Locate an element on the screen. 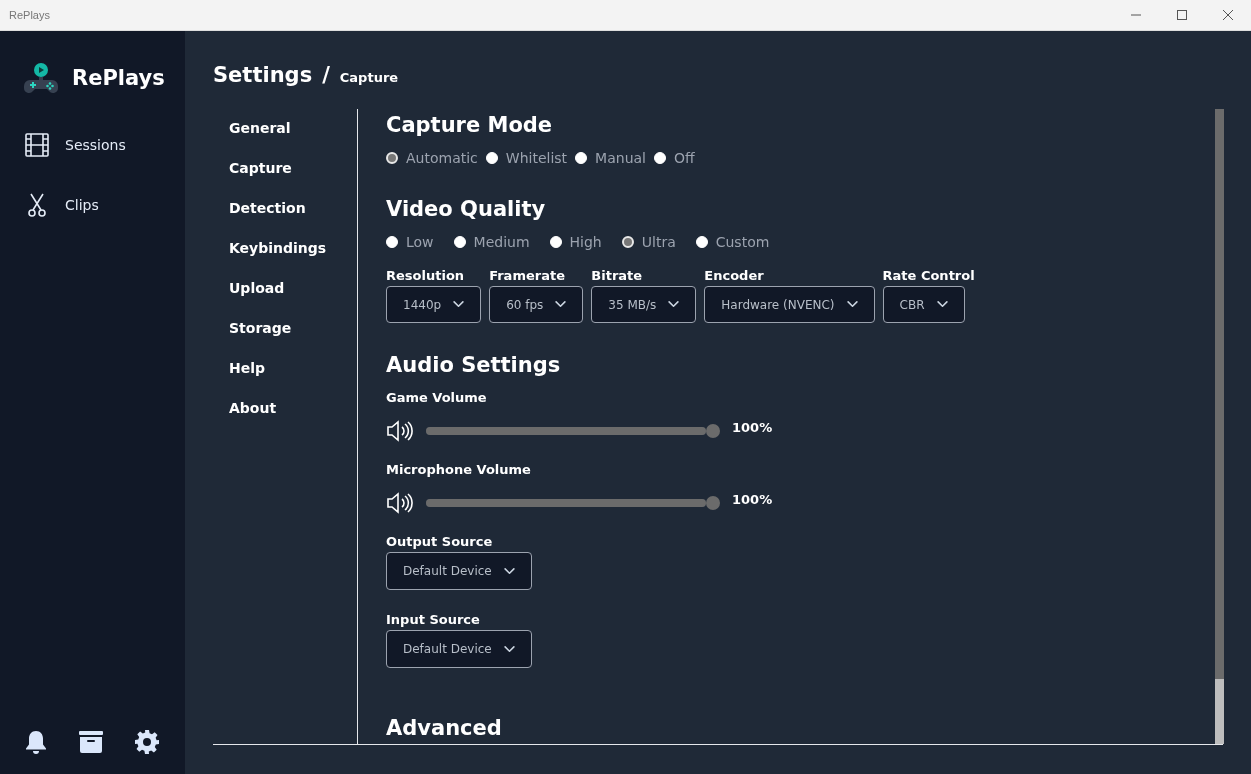 The height and width of the screenshot is (774, 1251). dropdown: 1440p is located at coordinates (434, 304).